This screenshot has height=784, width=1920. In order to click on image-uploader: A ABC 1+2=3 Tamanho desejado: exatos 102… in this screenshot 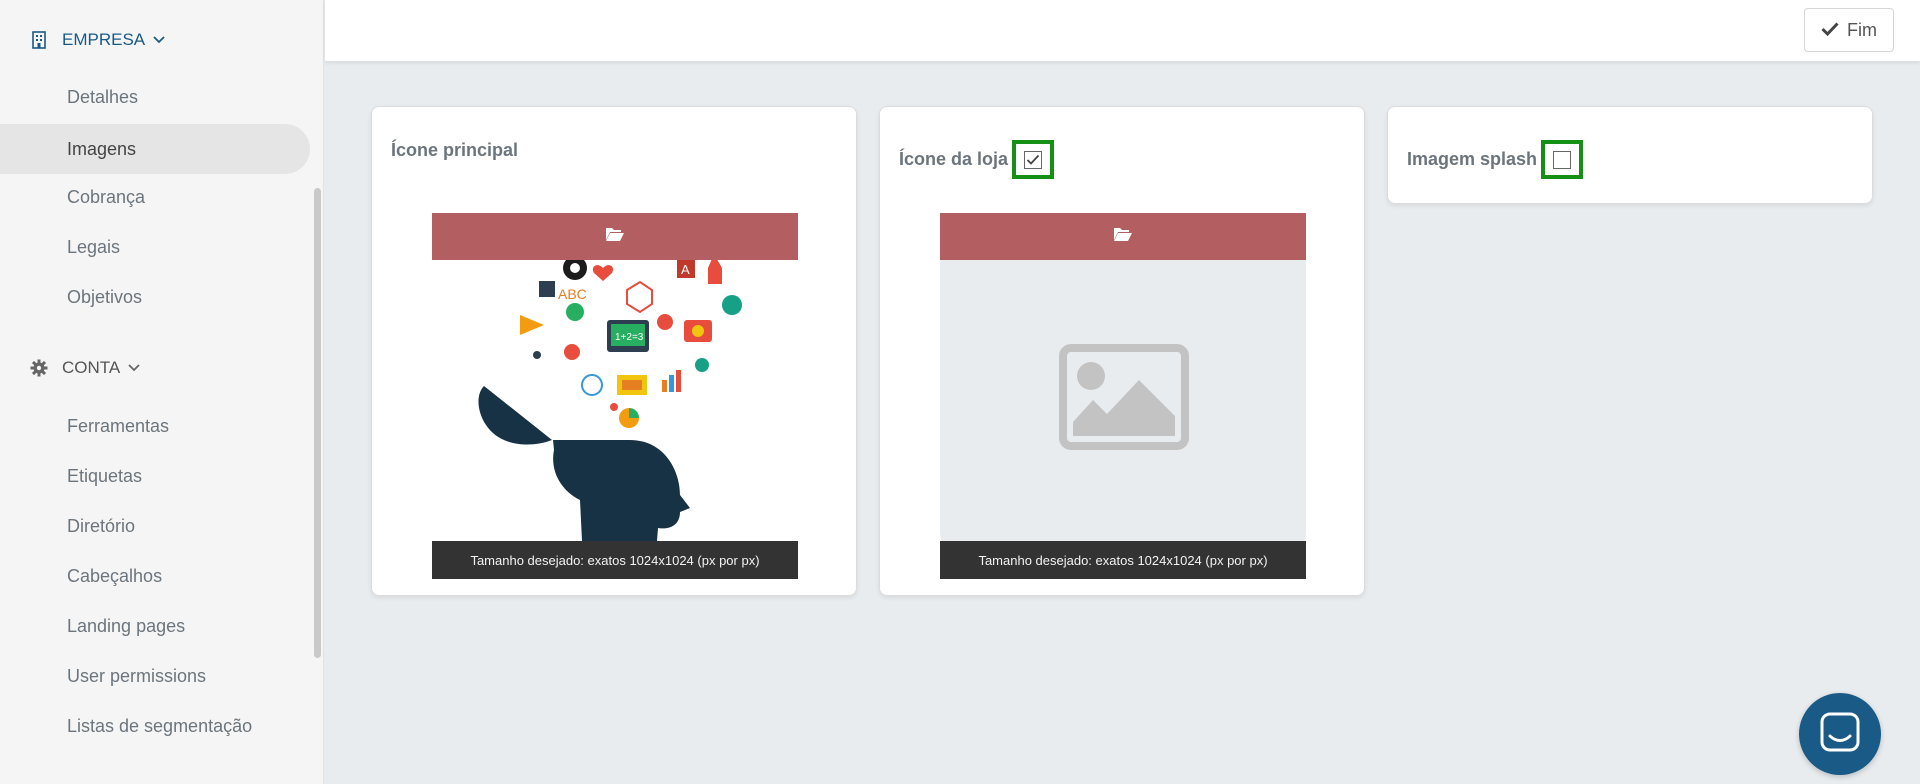, I will do `click(615, 396)`.